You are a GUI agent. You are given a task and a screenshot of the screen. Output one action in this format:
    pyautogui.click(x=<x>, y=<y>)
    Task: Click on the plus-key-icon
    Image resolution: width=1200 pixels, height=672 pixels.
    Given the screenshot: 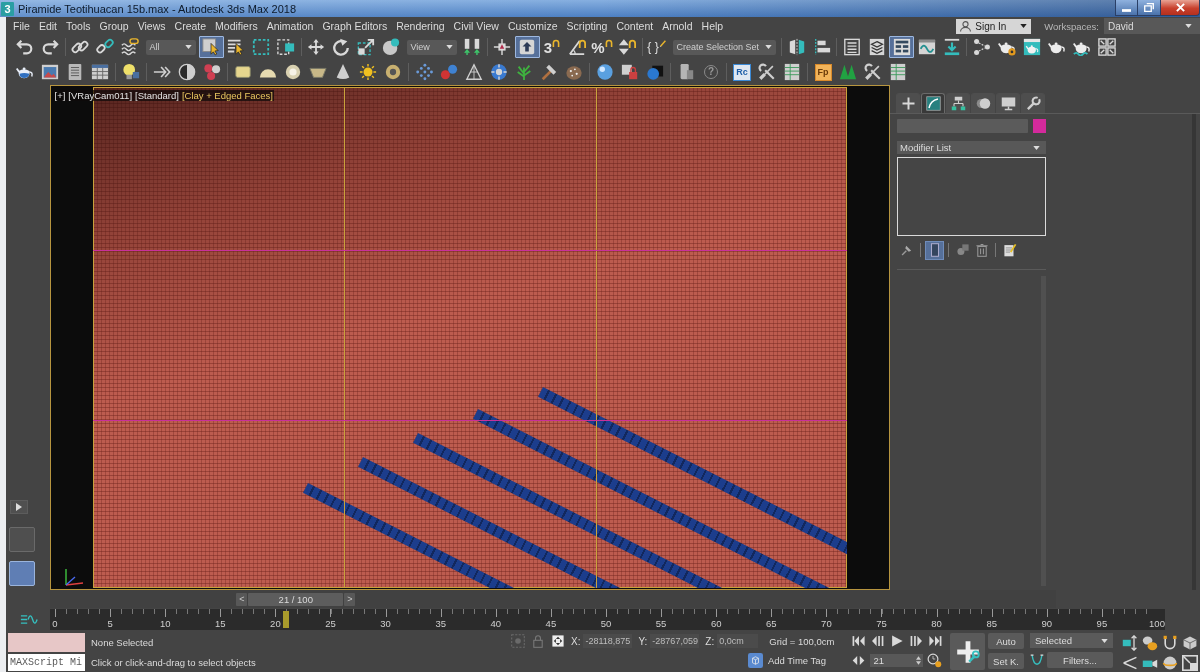 What is the action you would take?
    pyautogui.click(x=967, y=651)
    